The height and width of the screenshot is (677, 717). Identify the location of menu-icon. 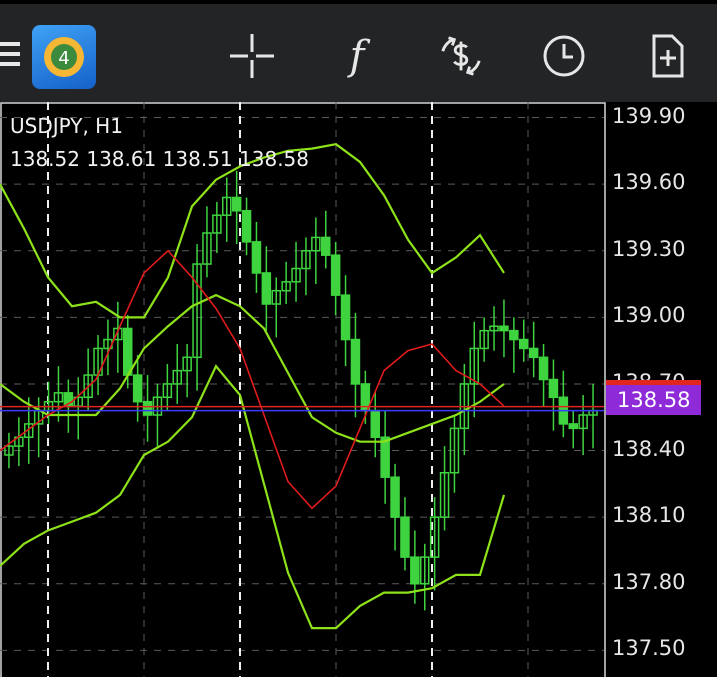
(10, 57).